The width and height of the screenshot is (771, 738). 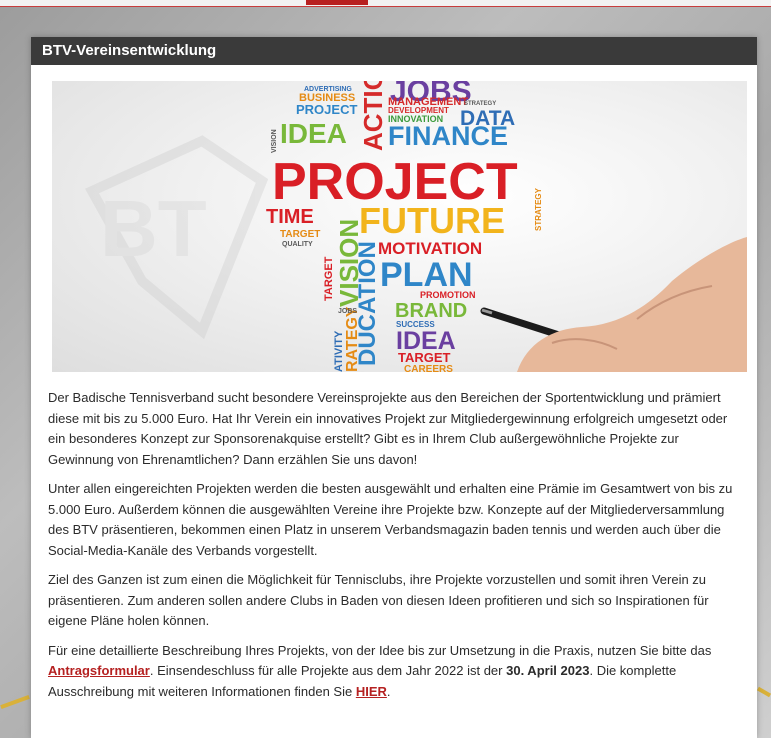 What do you see at coordinates (313, 133) in the screenshot?
I see `word-idea: IDEA` at bounding box center [313, 133].